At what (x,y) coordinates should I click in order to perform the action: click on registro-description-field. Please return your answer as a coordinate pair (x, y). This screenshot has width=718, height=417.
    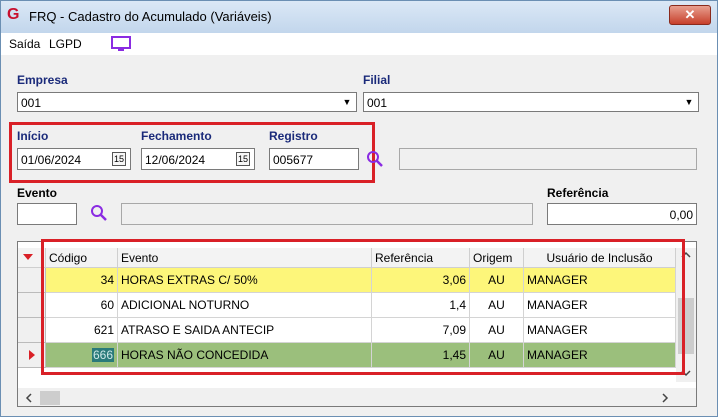
    Looking at the image, I should click on (548, 159).